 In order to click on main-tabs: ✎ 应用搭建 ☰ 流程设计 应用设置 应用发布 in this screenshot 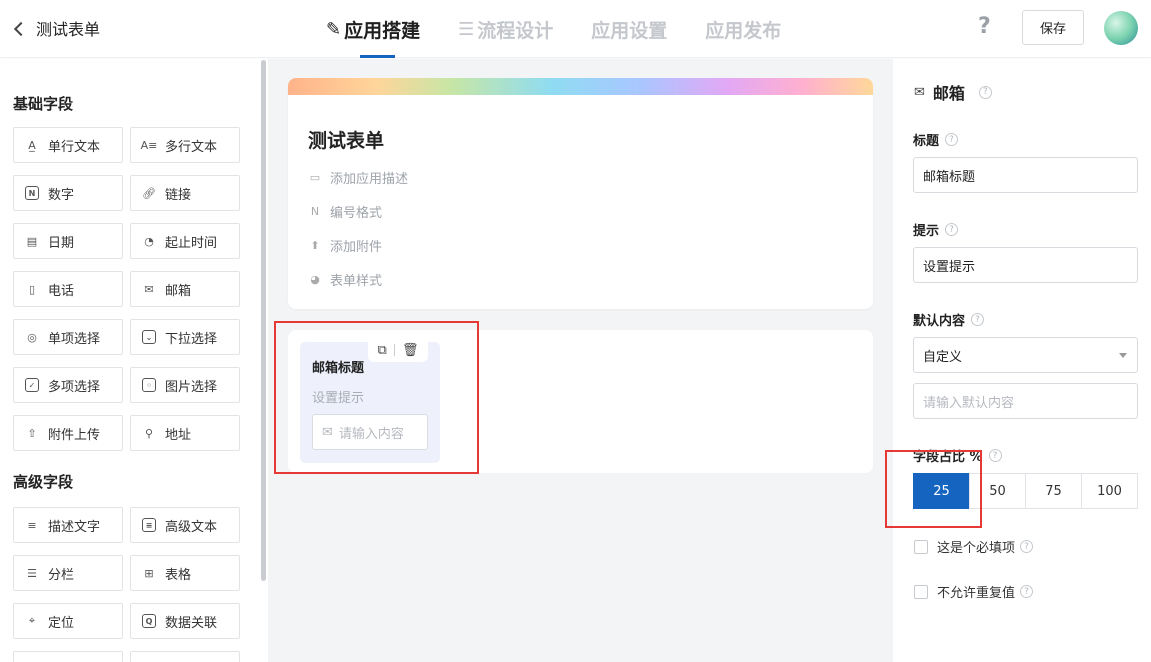, I will do `click(553, 29)`.